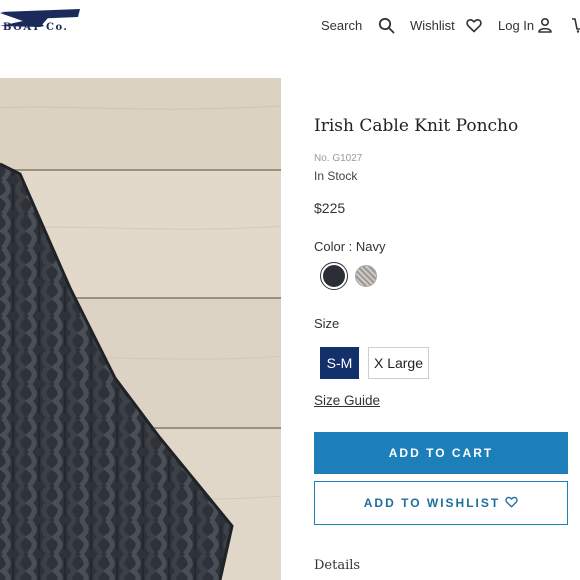  I want to click on heart-icon, so click(474, 25).